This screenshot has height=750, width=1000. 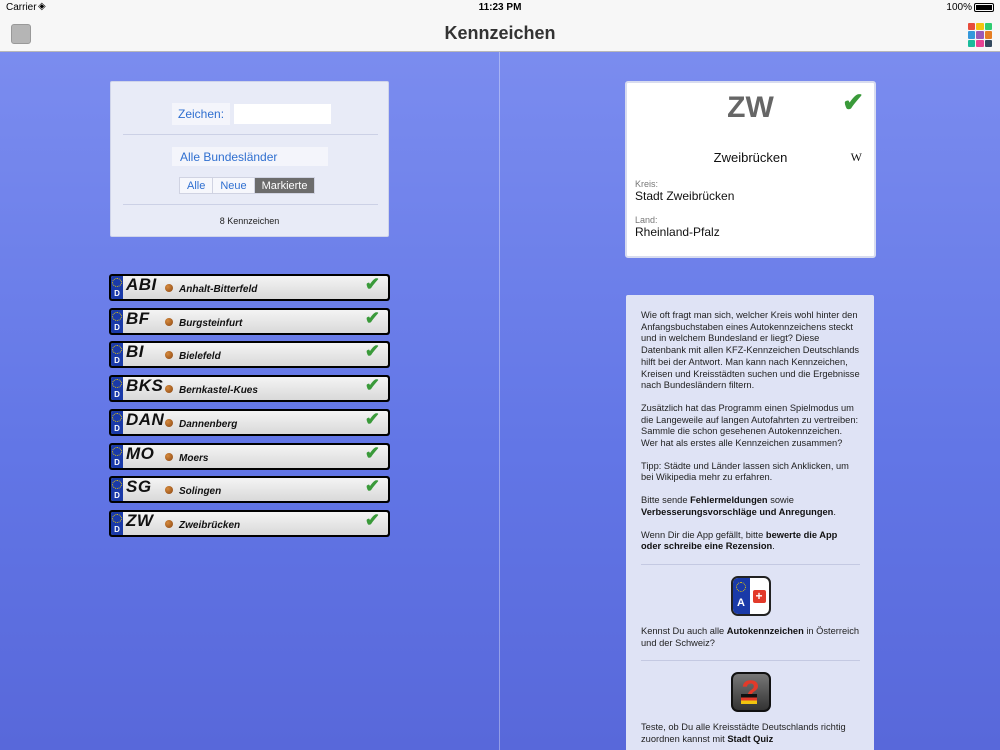 I want to click on status-time: 11:23 PM, so click(x=500, y=7).